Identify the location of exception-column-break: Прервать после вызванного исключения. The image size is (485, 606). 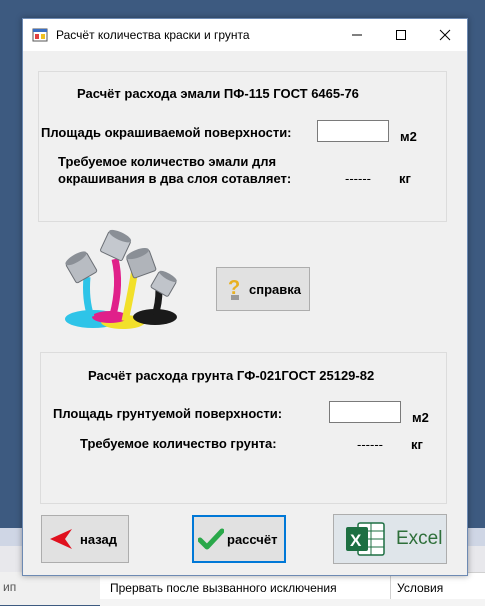
(223, 588).